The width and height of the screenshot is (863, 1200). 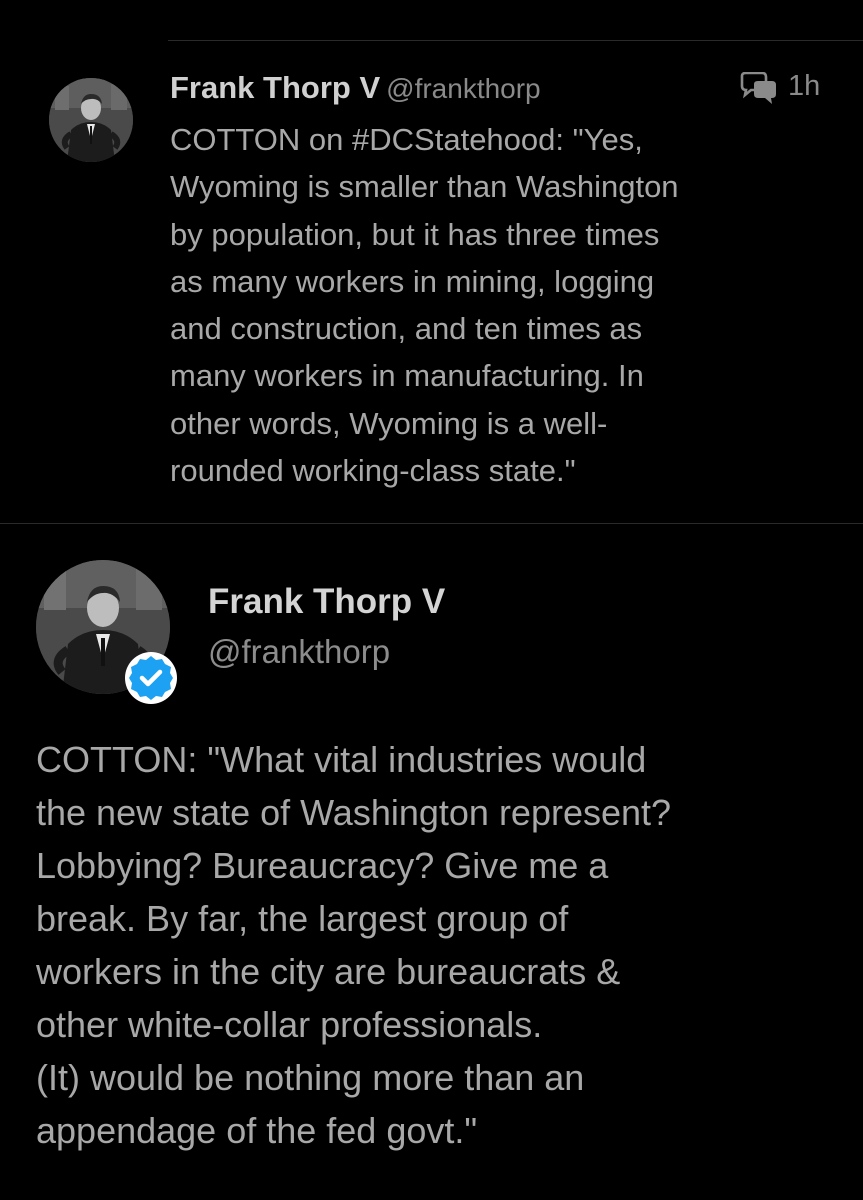 I want to click on conversation-bubbles-icon, so click(x=758, y=89).